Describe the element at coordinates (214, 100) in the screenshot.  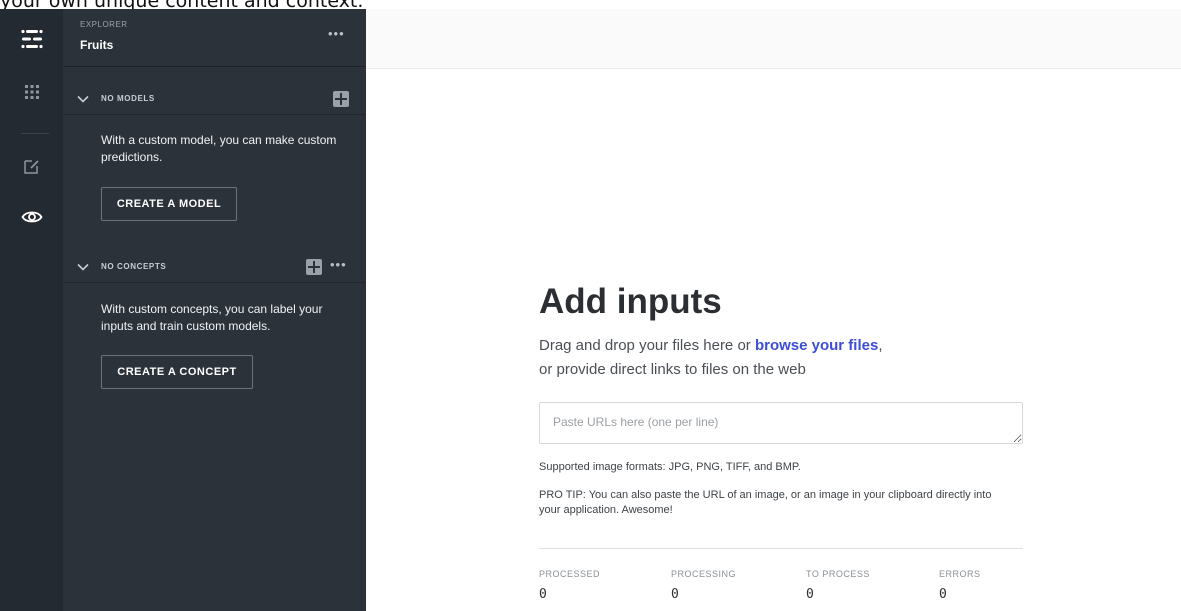
I see `models-section-header: NO MODELS` at that location.